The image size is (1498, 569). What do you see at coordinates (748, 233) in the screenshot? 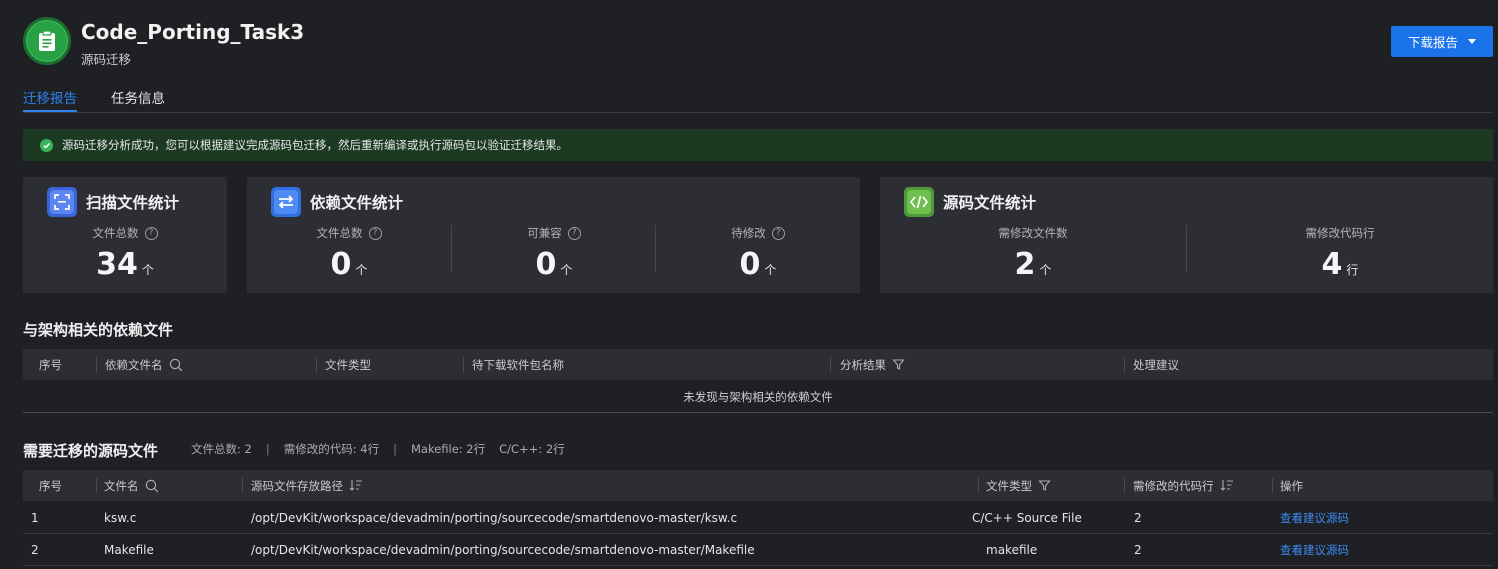
I see `stat-label: 待修改` at bounding box center [748, 233].